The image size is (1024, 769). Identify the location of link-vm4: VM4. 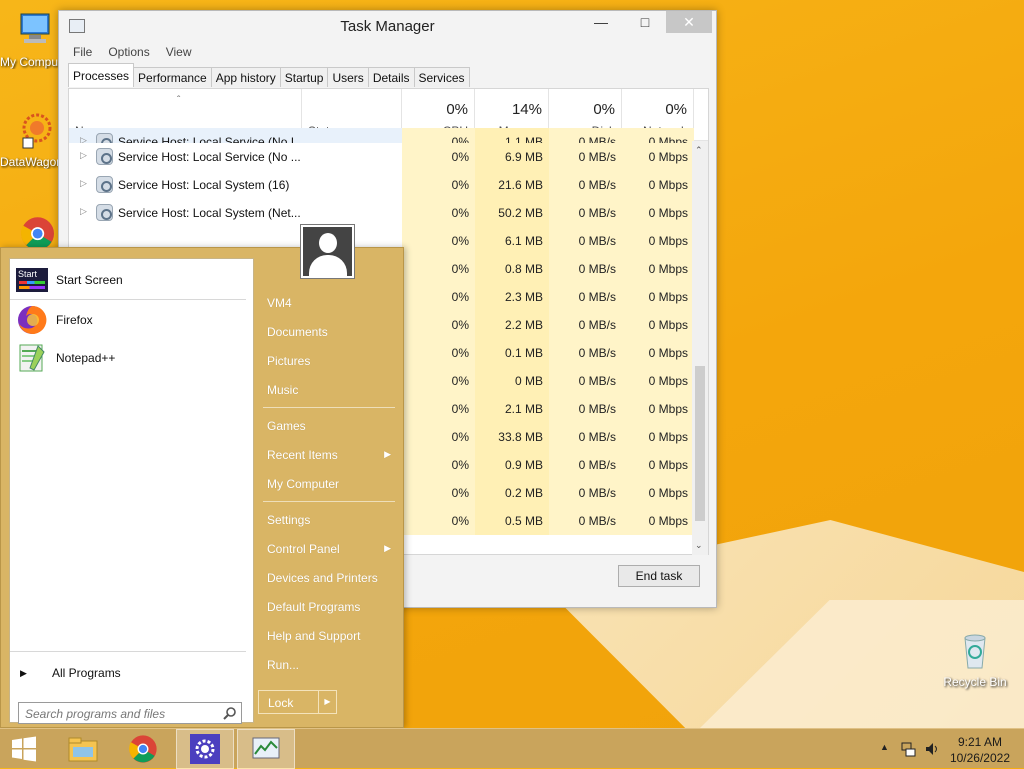
(330, 302).